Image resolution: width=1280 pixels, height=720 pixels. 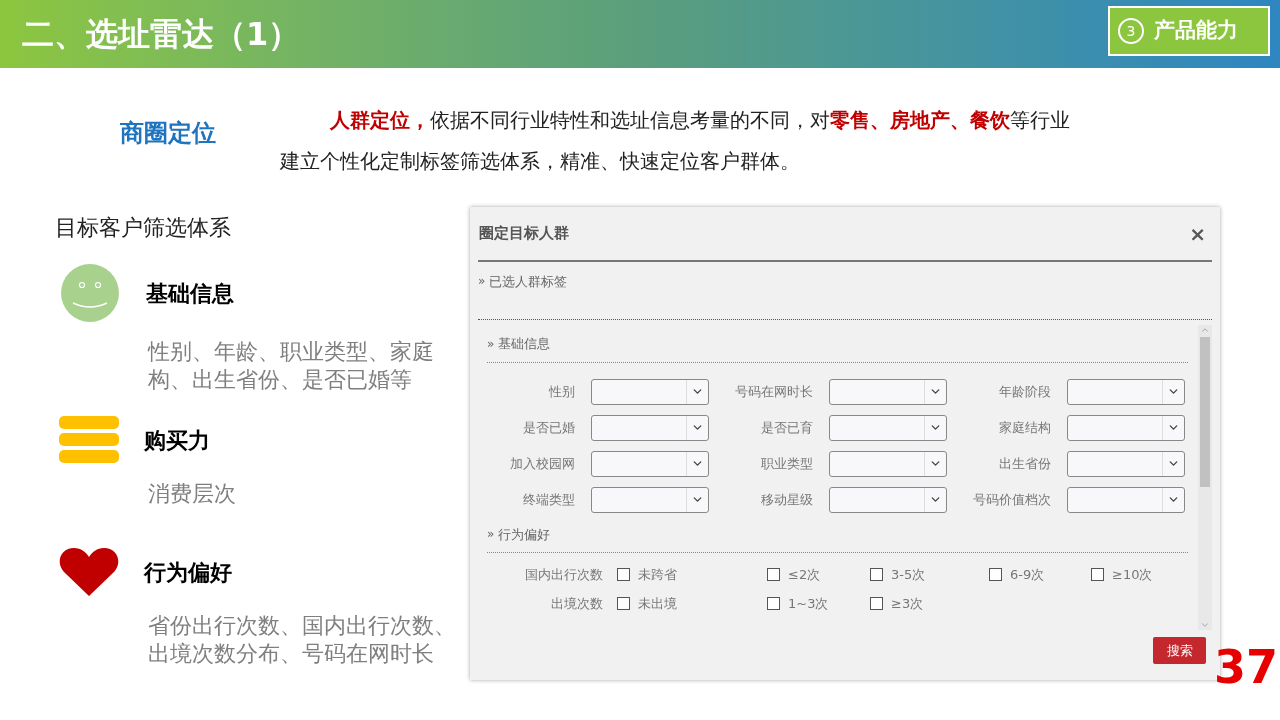 I want to click on dialog-title: 圈定目标人群, so click(x=524, y=234).